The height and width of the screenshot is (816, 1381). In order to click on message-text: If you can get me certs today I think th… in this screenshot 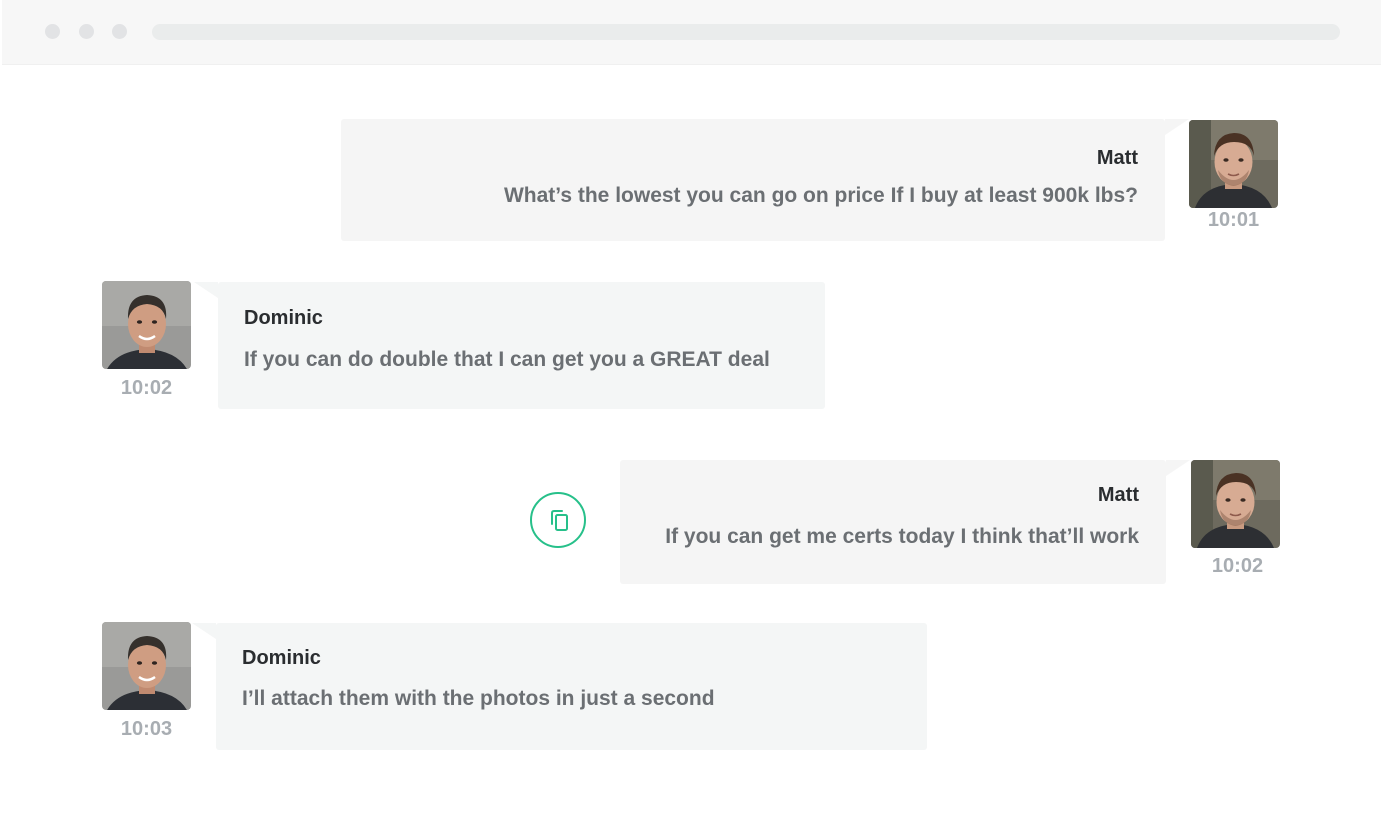, I will do `click(902, 536)`.